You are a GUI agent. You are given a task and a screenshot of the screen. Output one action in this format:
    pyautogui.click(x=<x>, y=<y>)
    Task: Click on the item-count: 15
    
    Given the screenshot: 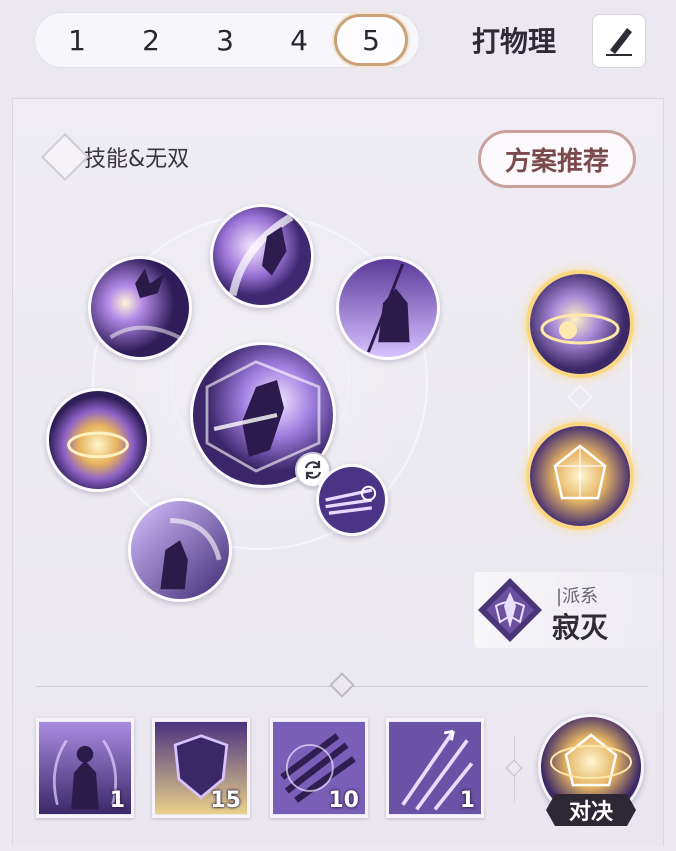 What is the action you would take?
    pyautogui.click(x=225, y=800)
    